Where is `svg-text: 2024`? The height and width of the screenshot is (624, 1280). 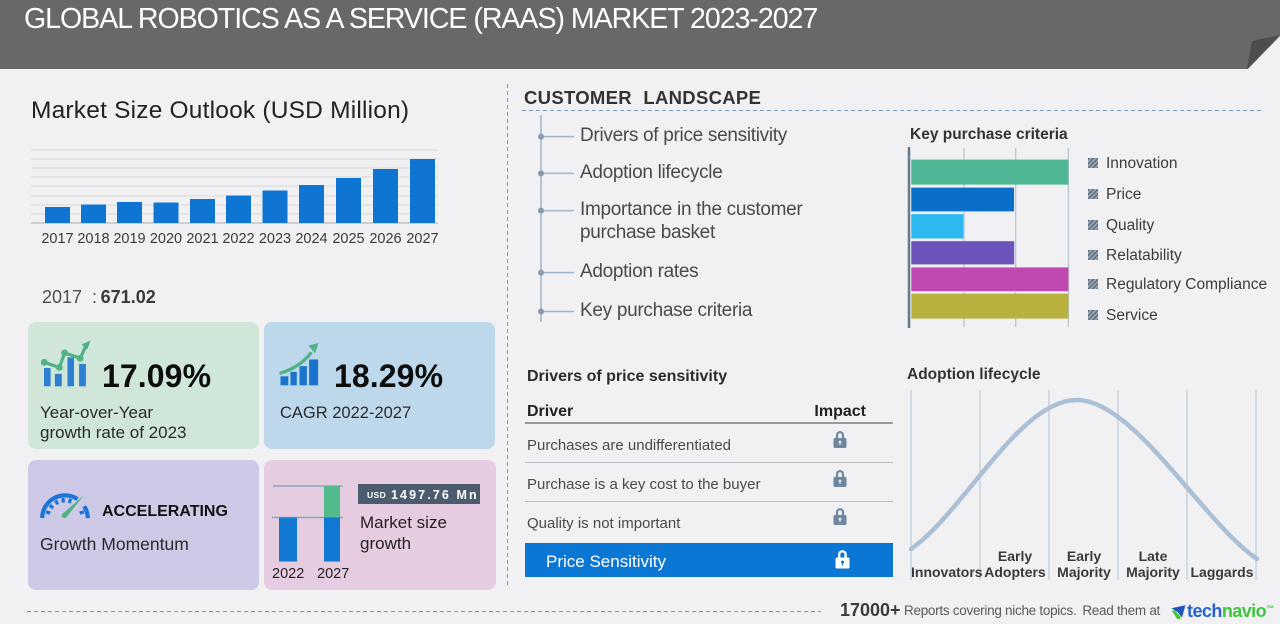 svg-text: 2024 is located at coordinates (311, 239).